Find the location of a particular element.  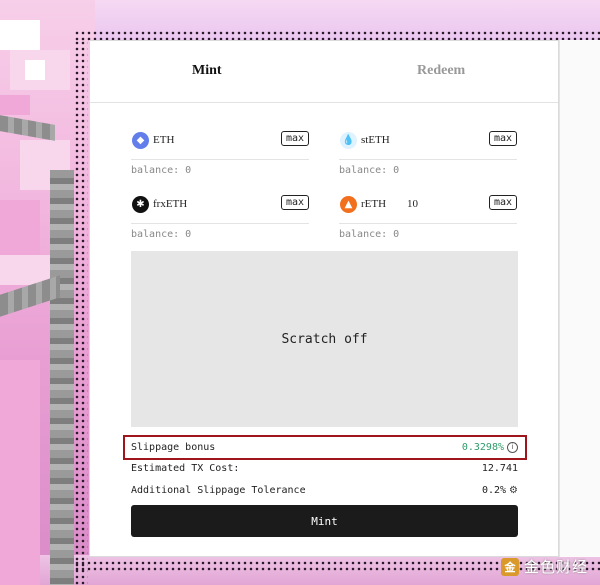

steth-icon: 💧 is located at coordinates (348, 140).